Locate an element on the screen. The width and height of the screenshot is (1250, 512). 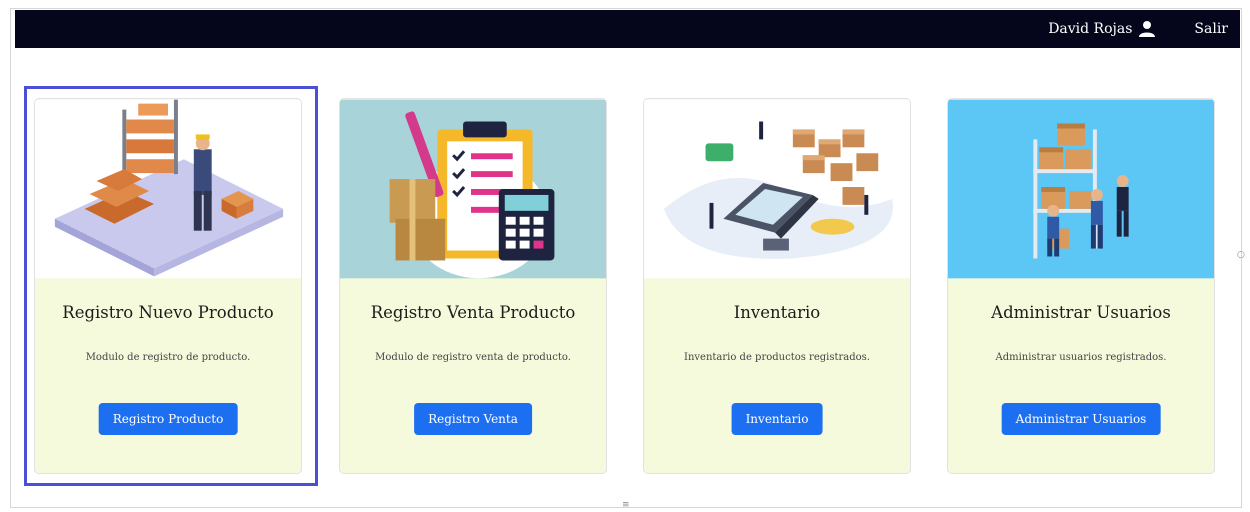
inventario-button: Inventario is located at coordinates (777, 419).